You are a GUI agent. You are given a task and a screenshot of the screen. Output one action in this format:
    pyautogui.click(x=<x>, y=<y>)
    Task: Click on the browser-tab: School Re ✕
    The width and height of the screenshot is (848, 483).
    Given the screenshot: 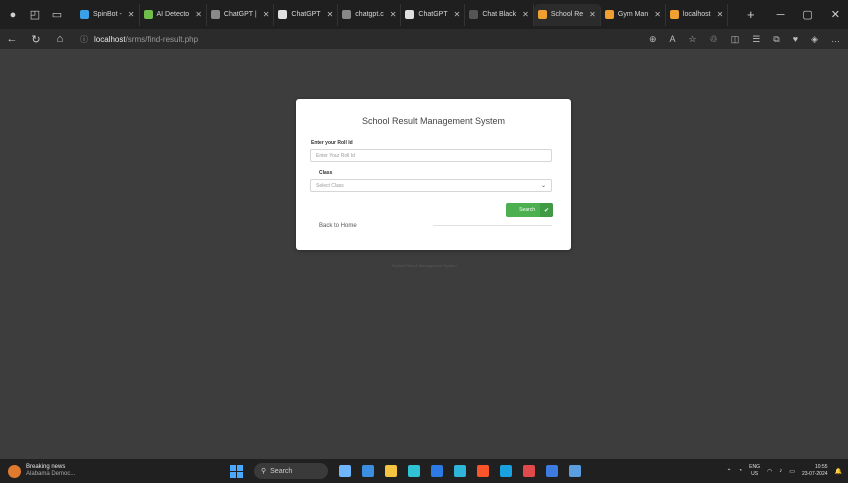 What is the action you would take?
    pyautogui.click(x=567, y=14)
    